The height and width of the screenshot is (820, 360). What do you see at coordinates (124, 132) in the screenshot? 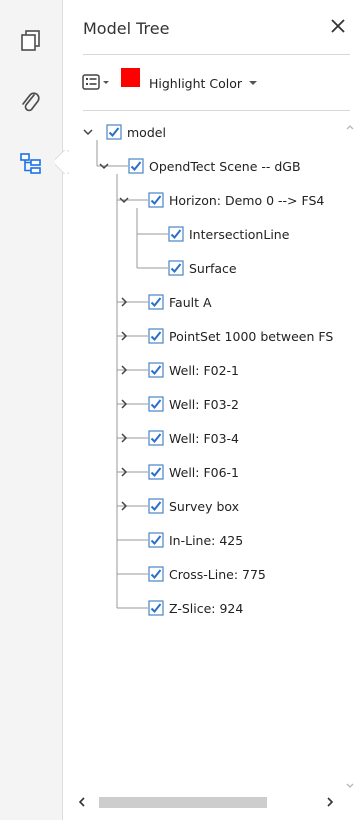
I see `tree-node: model` at bounding box center [124, 132].